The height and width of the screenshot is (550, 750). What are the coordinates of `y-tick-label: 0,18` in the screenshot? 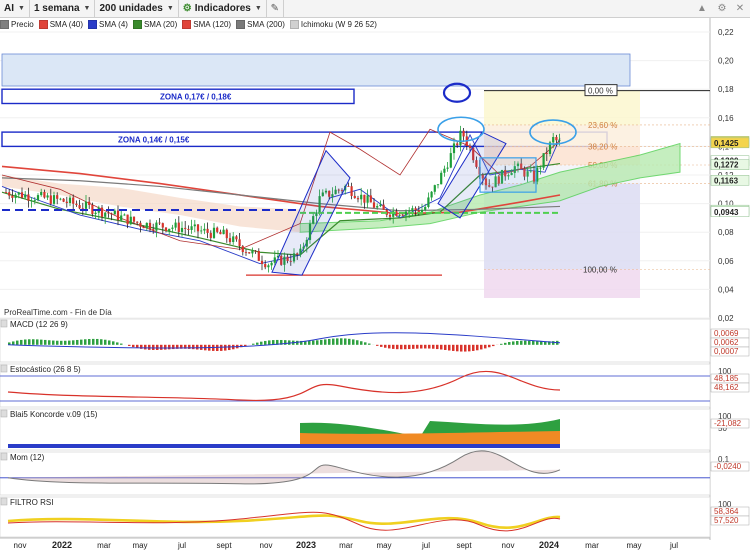 It's located at (726, 89).